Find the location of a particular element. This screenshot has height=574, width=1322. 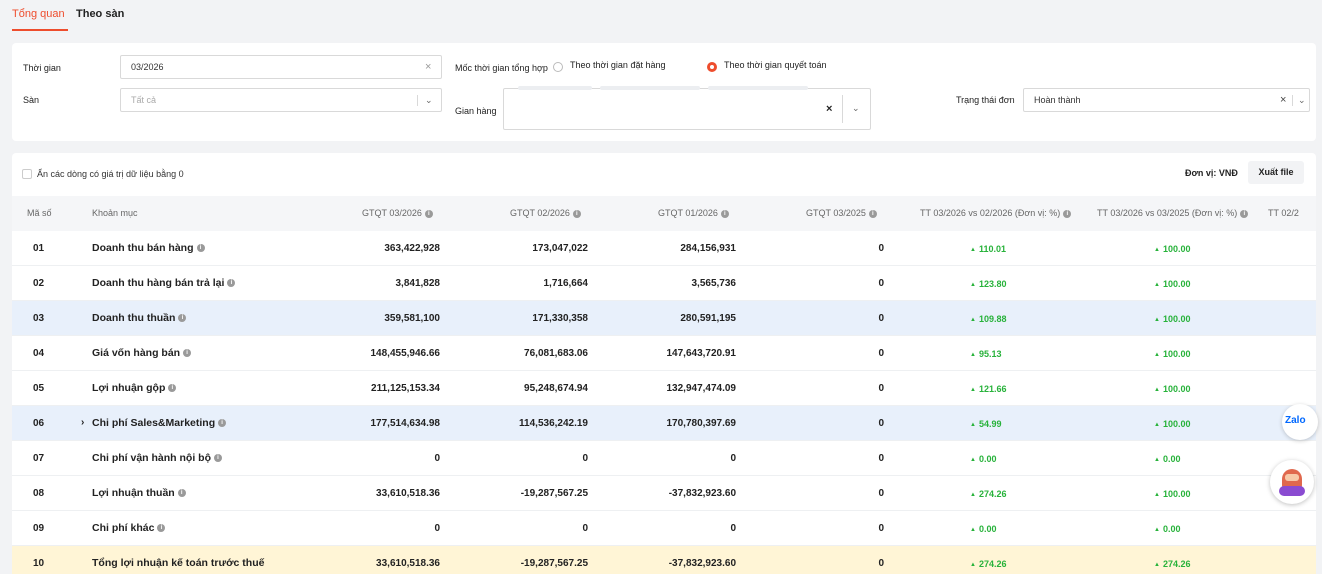

row-value-c3: 280,591,195 is located at coordinates (708, 318).